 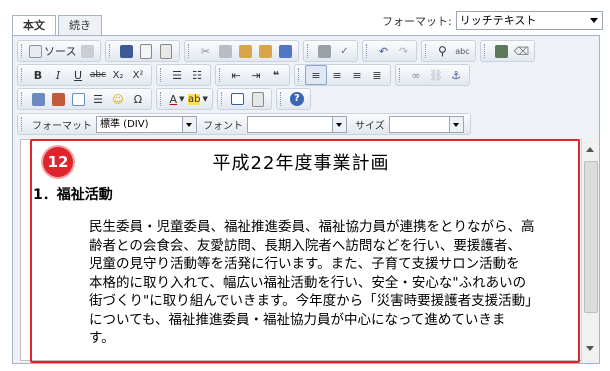 I want to click on numbered-list-button: ☰, so click(x=177, y=75).